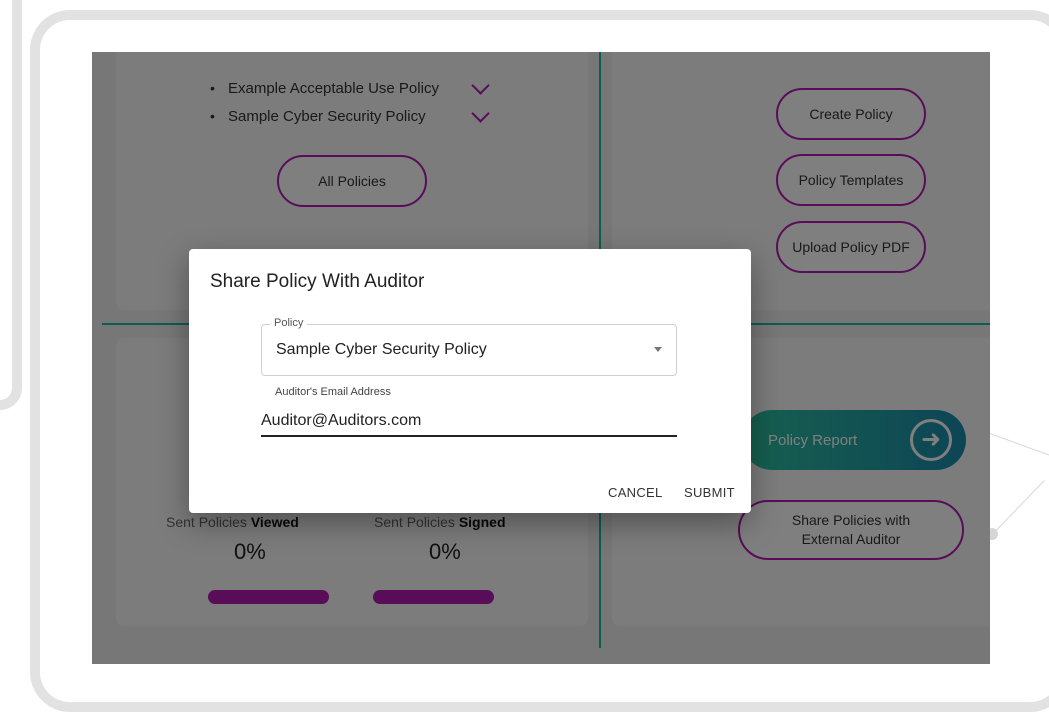  What do you see at coordinates (333, 392) in the screenshot?
I see `email-field-label: Auditor's Email Address` at bounding box center [333, 392].